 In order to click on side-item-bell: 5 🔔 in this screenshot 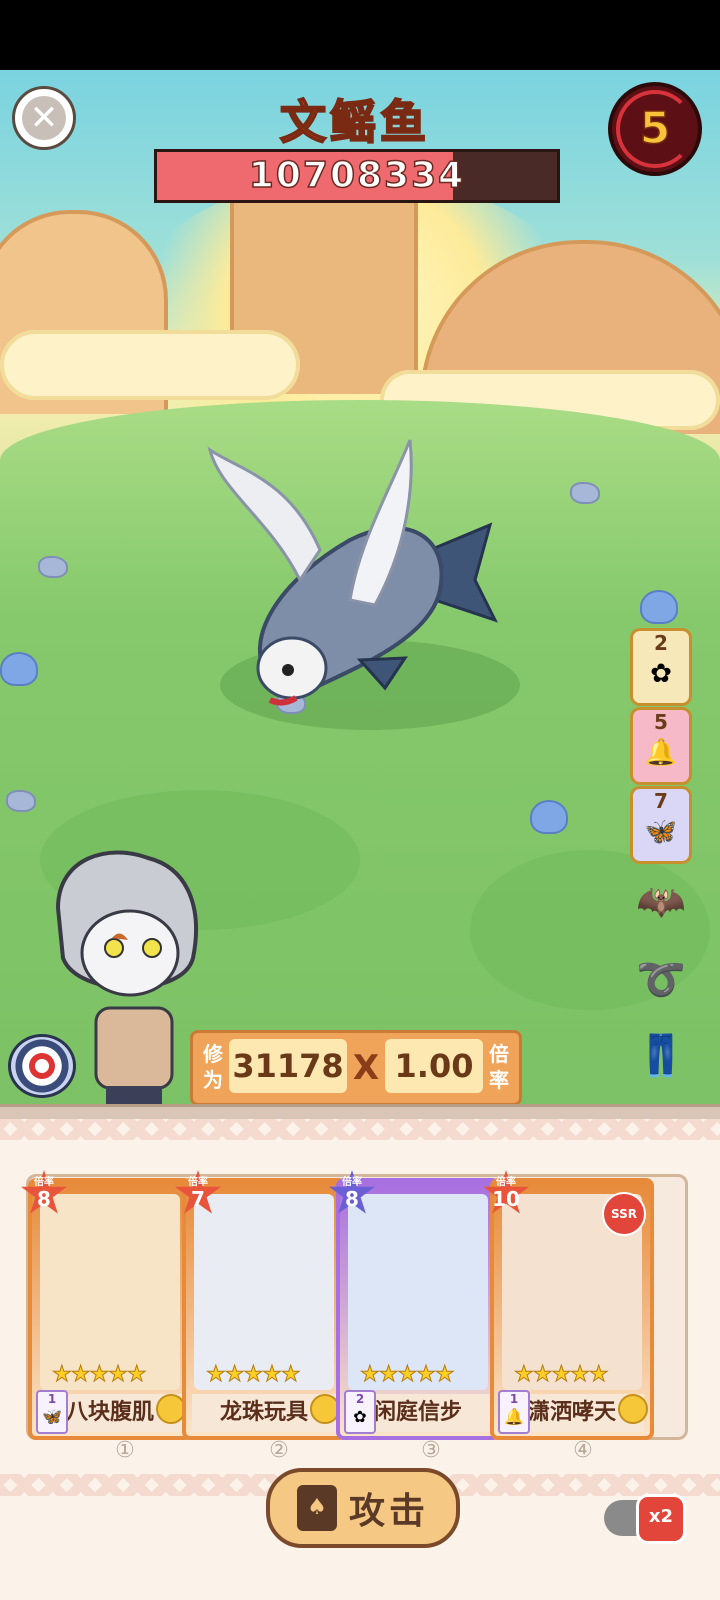, I will do `click(661, 746)`.